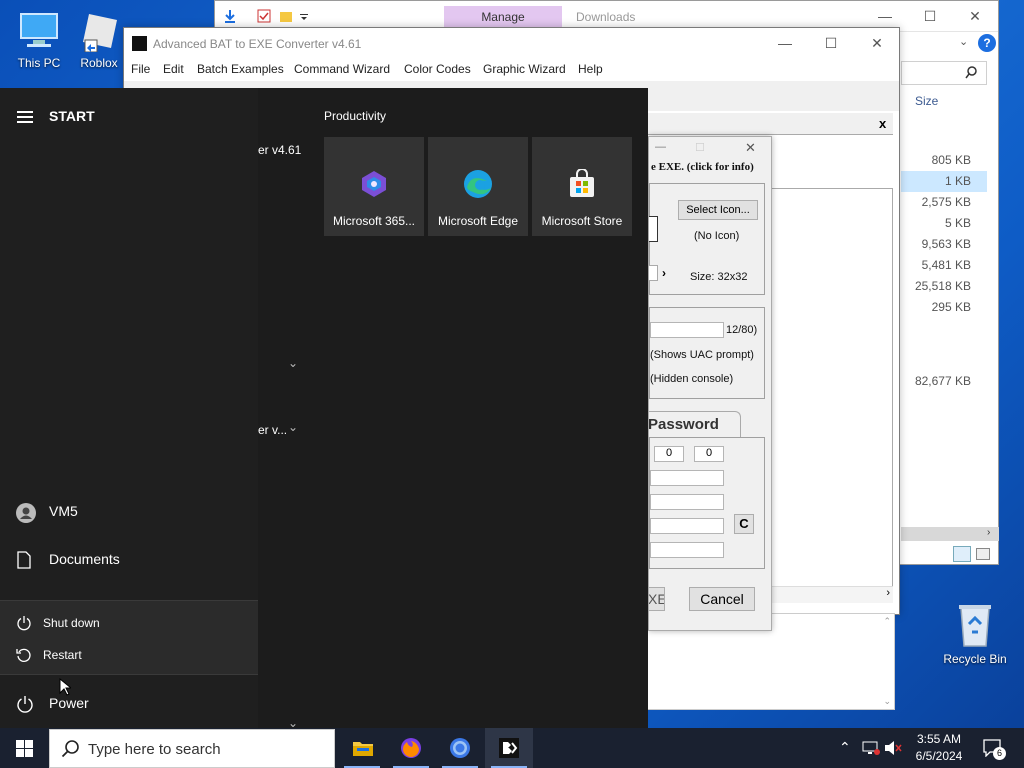  Describe the element at coordinates (962, 554) in the screenshot. I see `details-view-icon` at that location.